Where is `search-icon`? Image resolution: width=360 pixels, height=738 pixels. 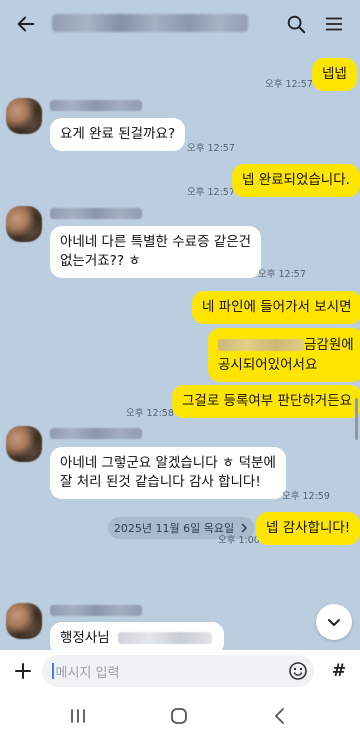
search-icon is located at coordinates (296, 24).